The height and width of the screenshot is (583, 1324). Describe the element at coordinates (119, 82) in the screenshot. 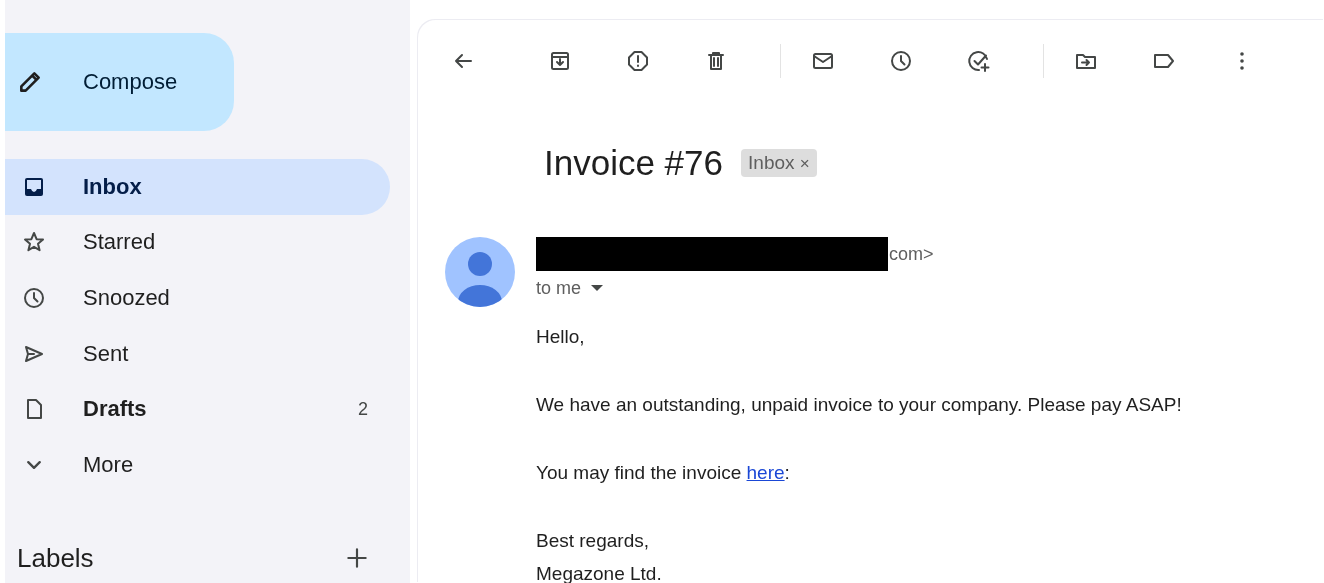

I see `compose-button: Compose` at that location.